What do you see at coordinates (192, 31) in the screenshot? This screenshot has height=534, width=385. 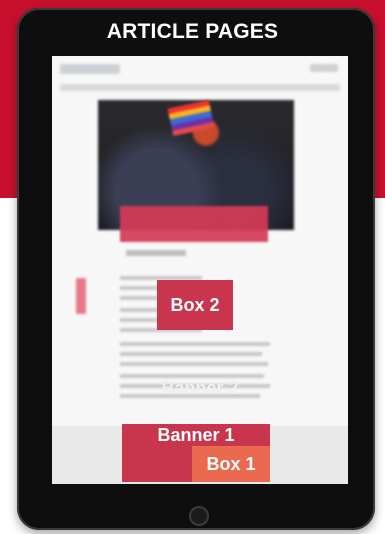 I see `page-title: ARTICLE PAGES` at bounding box center [192, 31].